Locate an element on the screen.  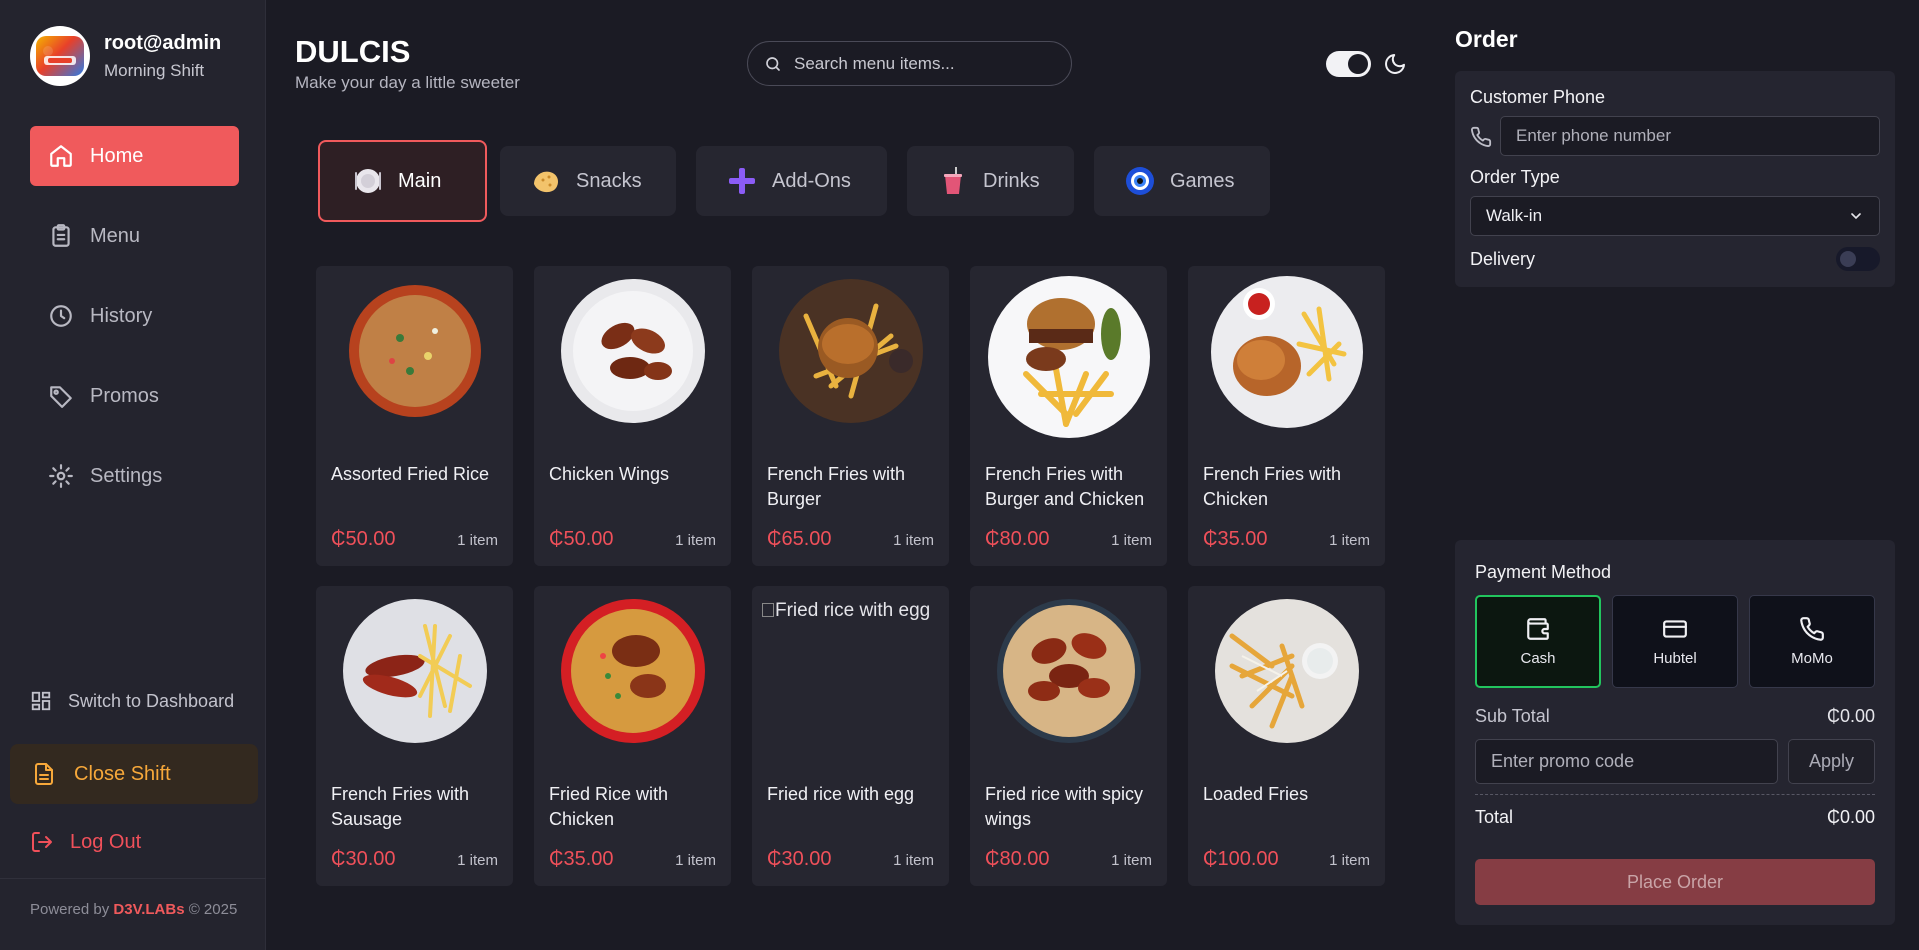
theme-toggle is located at coordinates (1348, 64).